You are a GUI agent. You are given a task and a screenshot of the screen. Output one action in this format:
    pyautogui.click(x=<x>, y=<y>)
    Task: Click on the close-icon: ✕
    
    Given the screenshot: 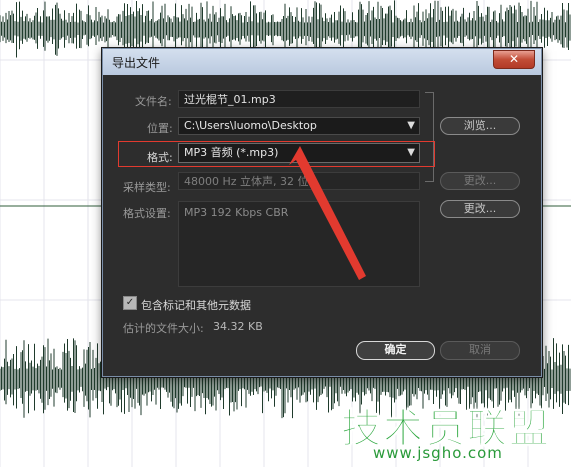 What is the action you would take?
    pyautogui.click(x=514, y=59)
    